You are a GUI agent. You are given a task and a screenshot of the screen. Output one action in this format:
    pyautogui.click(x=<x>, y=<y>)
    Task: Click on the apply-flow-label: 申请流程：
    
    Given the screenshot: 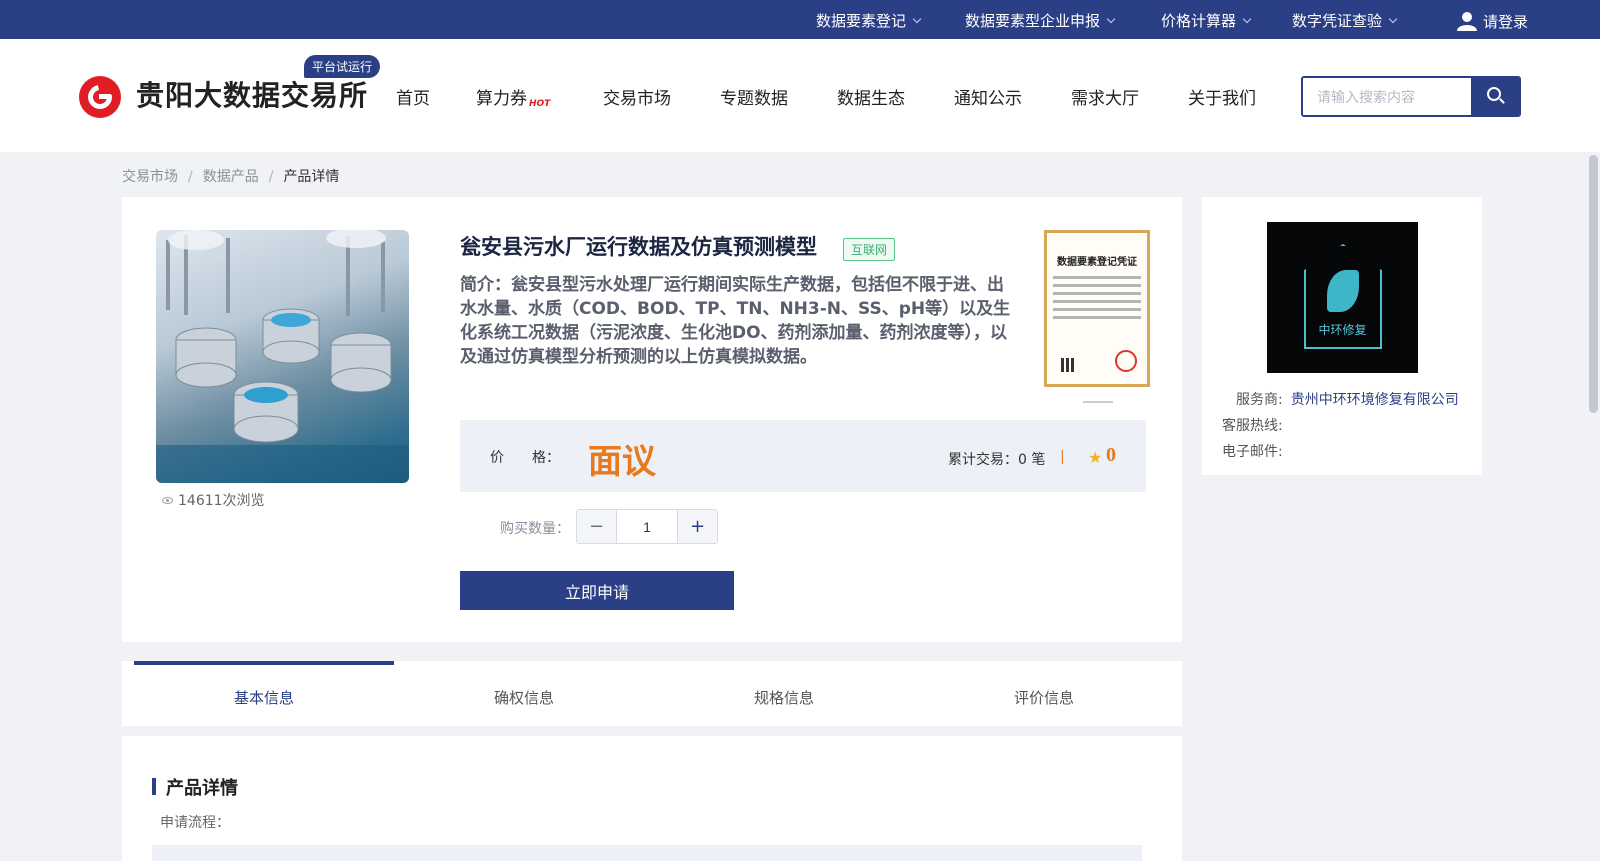 What is the action you would take?
    pyautogui.click(x=195, y=823)
    